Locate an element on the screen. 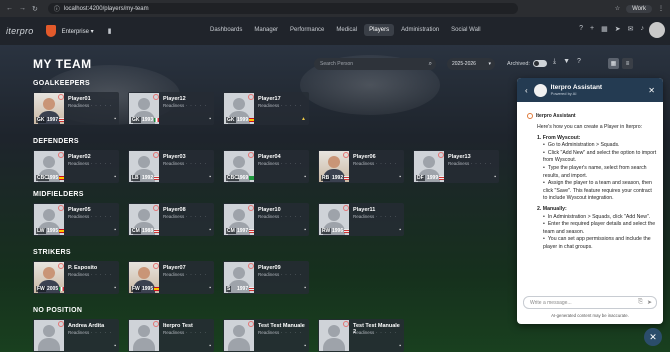 This screenshot has height=352, width=670. player-position: LW is located at coordinates (41, 231).